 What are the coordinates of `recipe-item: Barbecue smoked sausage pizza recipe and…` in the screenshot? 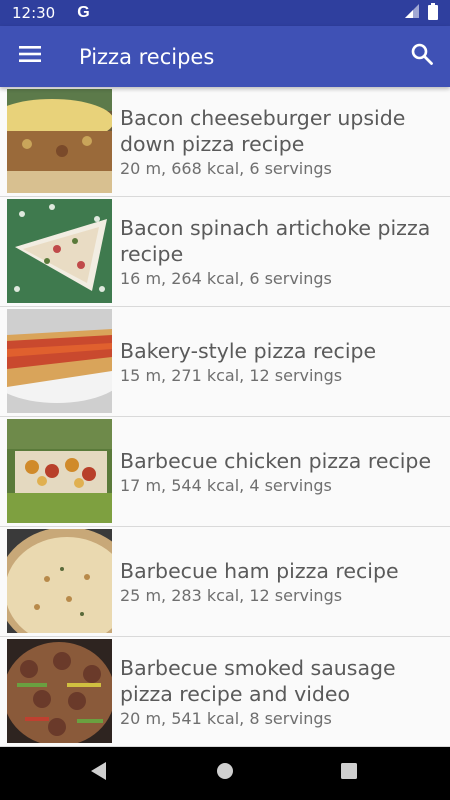 It's located at (225, 692).